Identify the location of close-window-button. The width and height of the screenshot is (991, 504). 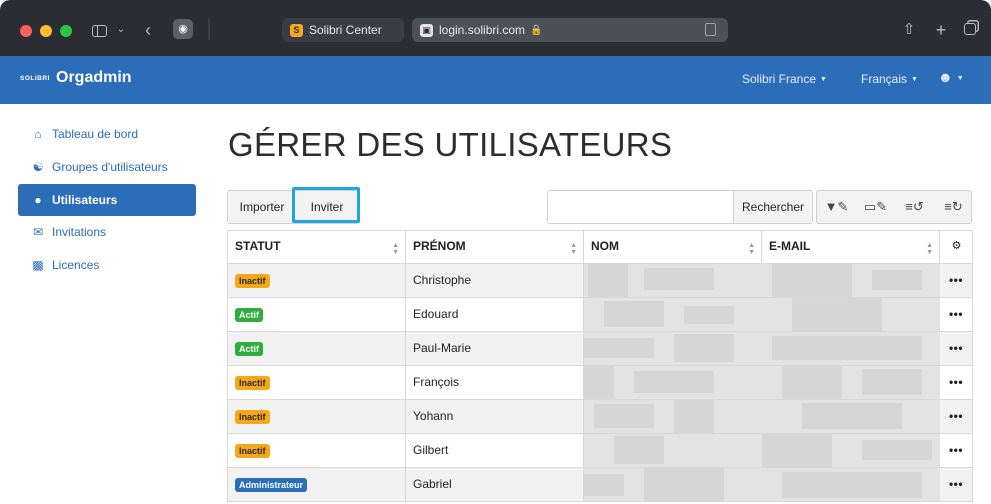
(26, 31).